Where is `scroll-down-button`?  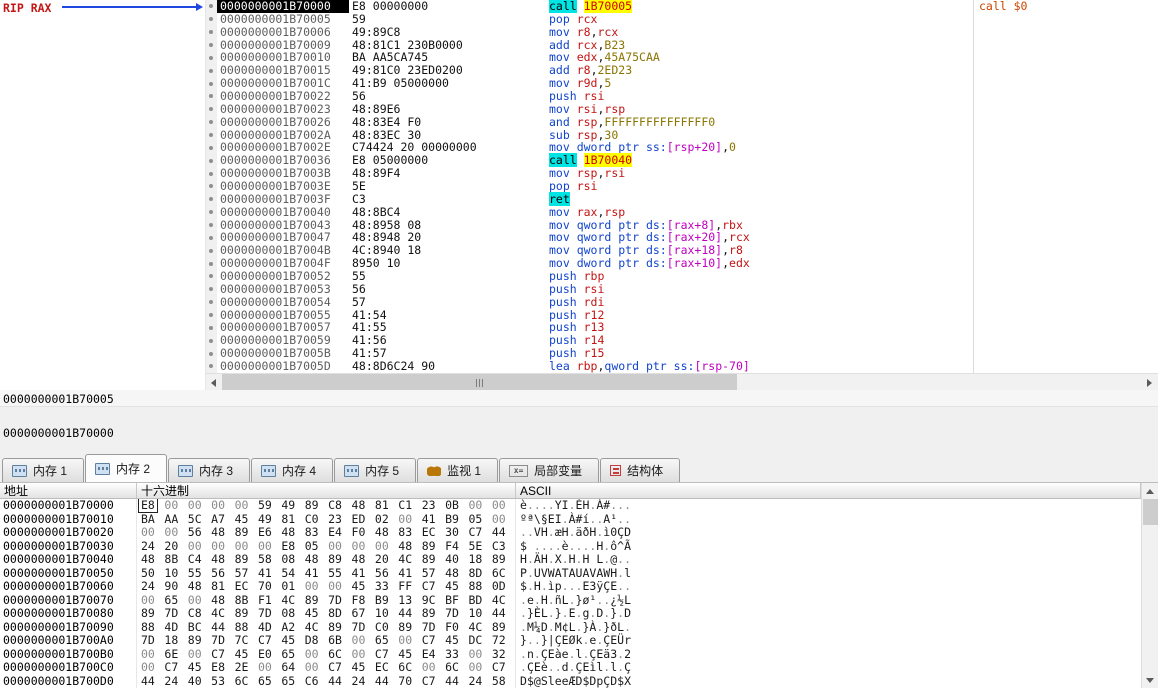 scroll-down-button is located at coordinates (1150, 680).